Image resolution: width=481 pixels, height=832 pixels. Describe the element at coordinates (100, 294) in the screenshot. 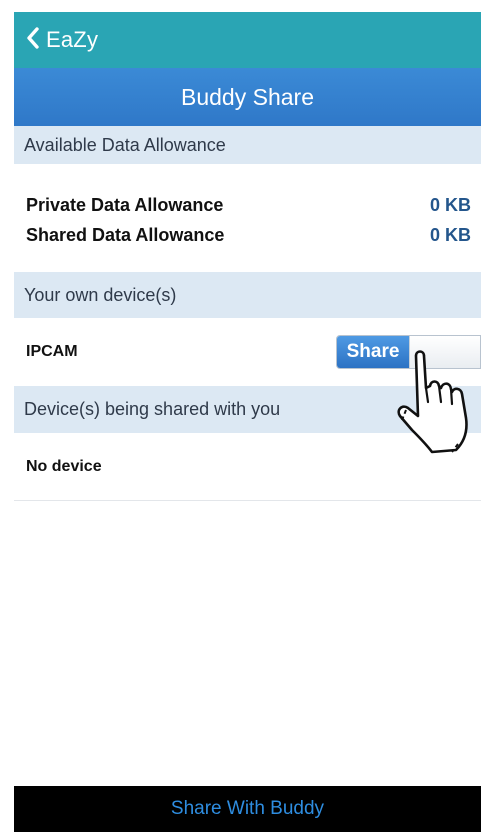

I see `section-header-label: Your own device(s)` at that location.